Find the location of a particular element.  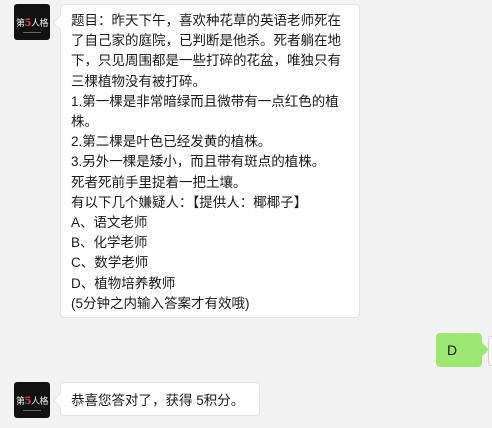

question-line: 有以下几个嫌疑人：【提供人：椰椰子】 is located at coordinates (189, 202).